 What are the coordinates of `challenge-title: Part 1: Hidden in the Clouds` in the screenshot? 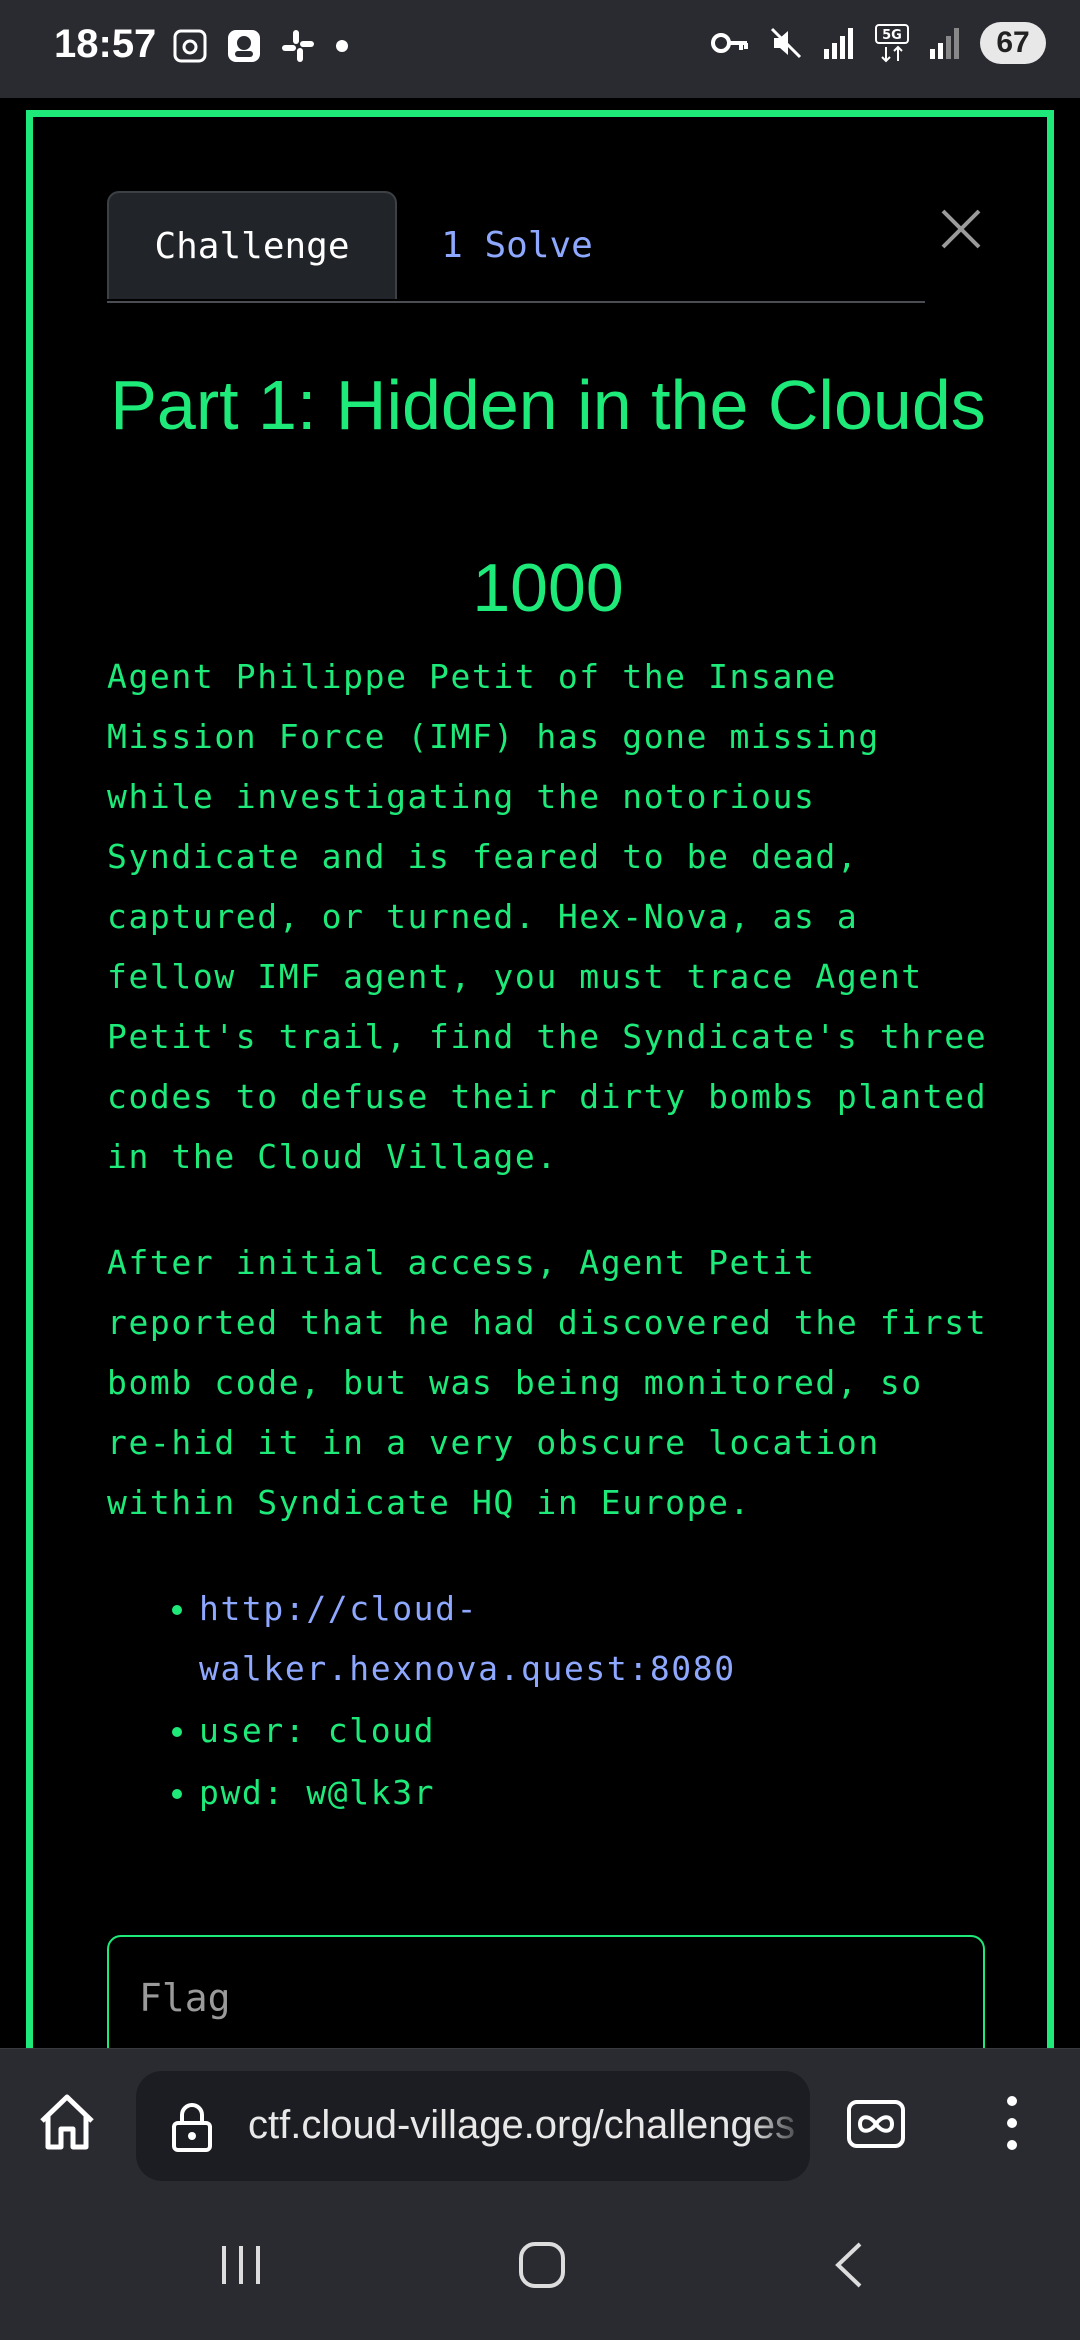 It's located at (548, 405).